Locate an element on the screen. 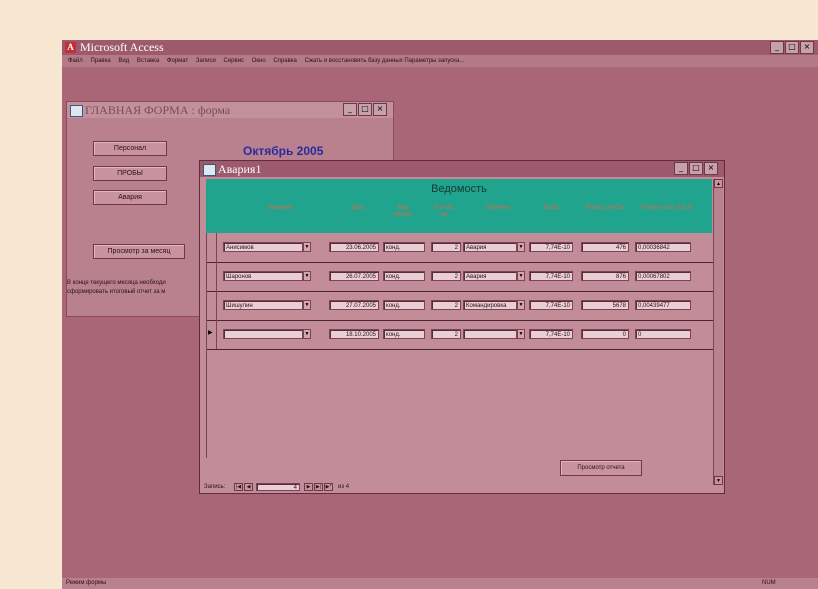  main-form-window-controls: _ □ × is located at coordinates (365, 109).